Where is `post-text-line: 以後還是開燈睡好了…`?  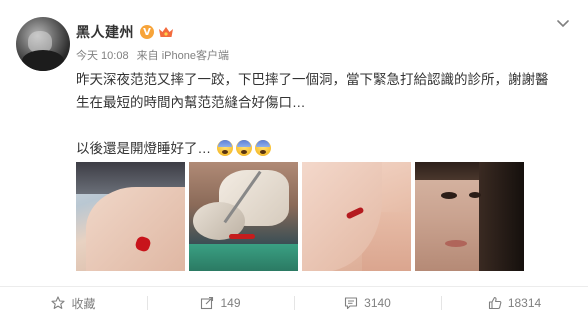
post-text-line: 以後還是開燈睡好了… is located at coordinates (143, 148).